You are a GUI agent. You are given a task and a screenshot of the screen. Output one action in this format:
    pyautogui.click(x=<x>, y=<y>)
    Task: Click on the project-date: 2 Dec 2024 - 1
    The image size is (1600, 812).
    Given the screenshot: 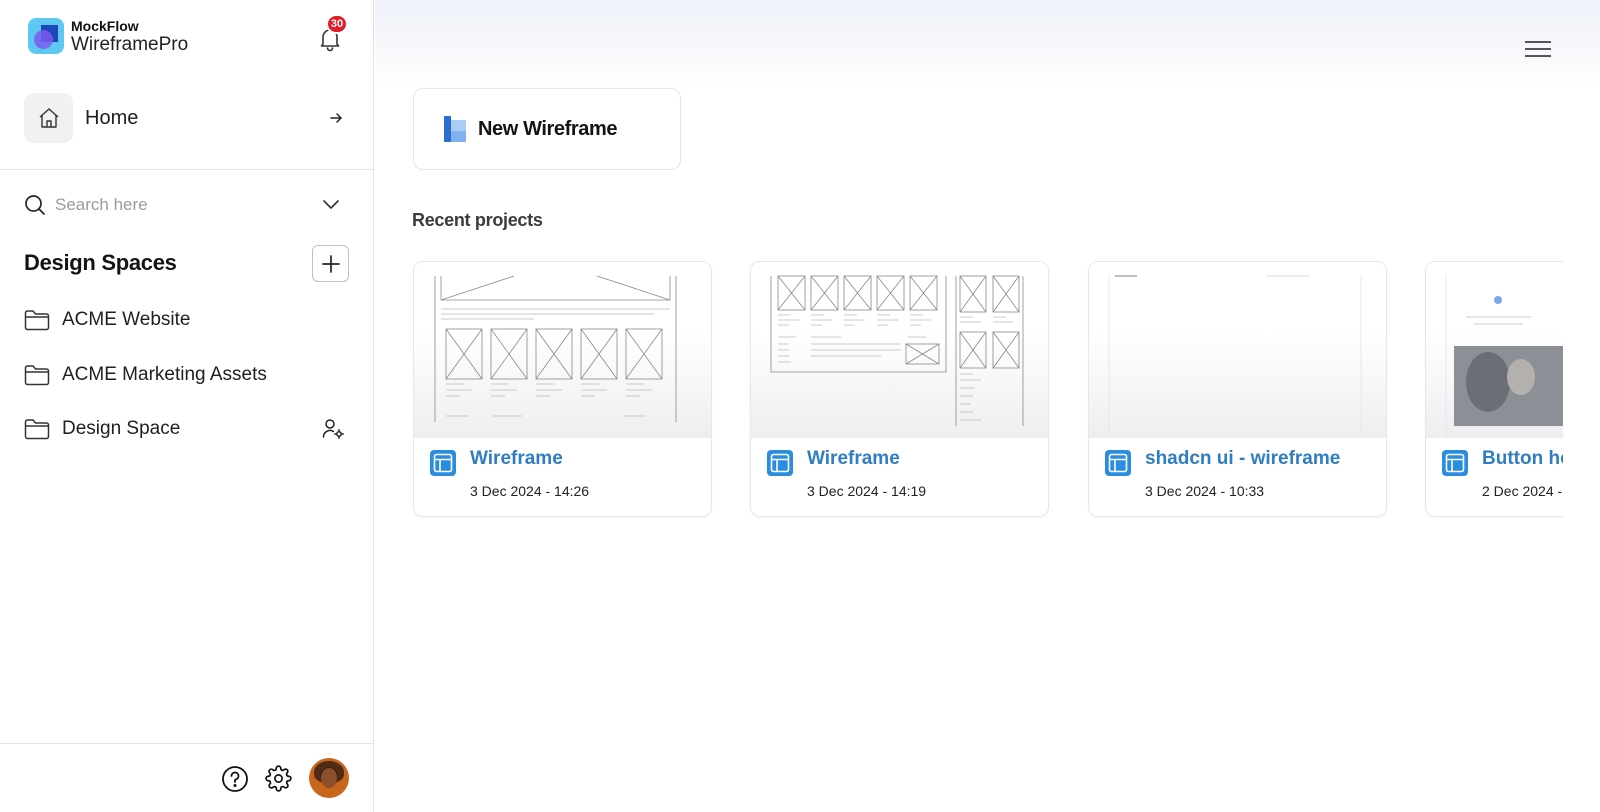 What is the action you would take?
    pyautogui.click(x=1522, y=491)
    